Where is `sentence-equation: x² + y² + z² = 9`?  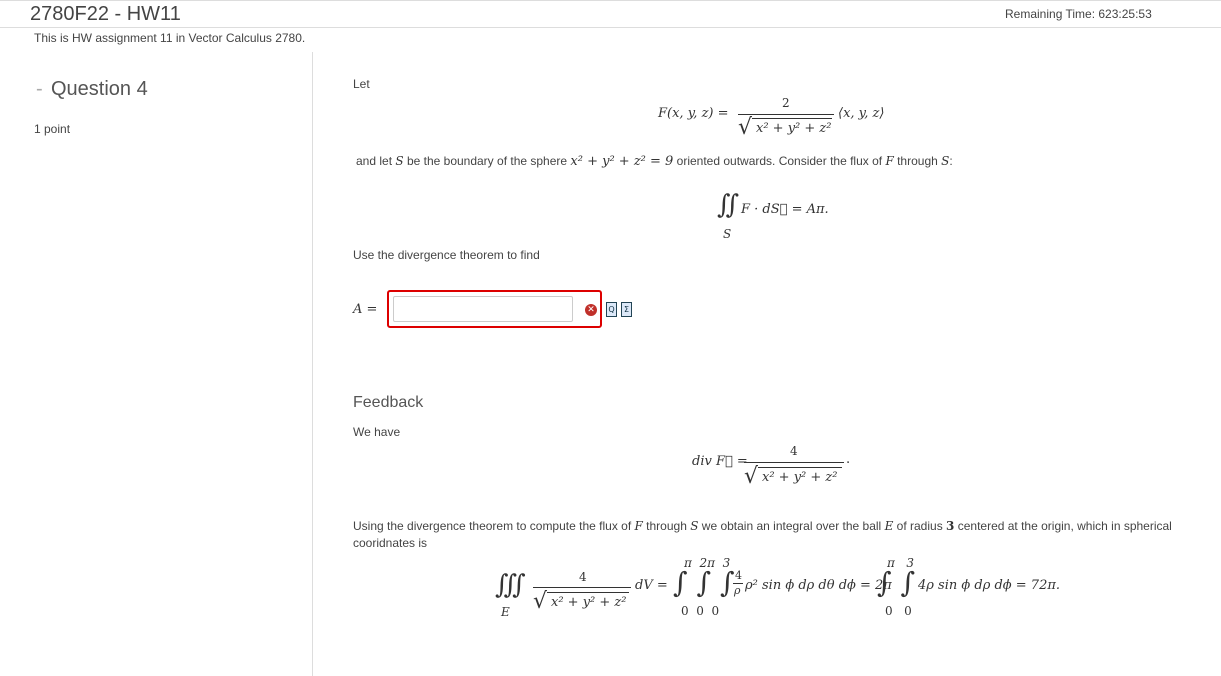 sentence-equation: x² + y² + z² = 9 is located at coordinates (622, 161).